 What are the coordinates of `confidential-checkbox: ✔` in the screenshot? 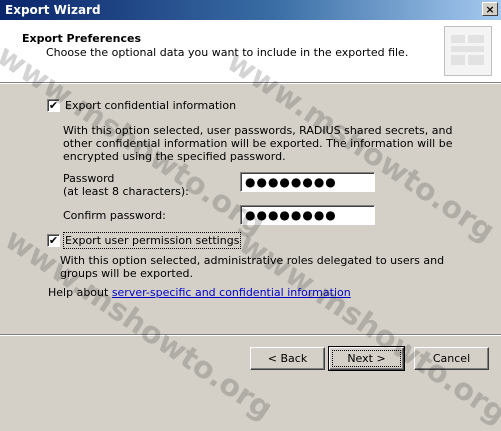 It's located at (53, 105).